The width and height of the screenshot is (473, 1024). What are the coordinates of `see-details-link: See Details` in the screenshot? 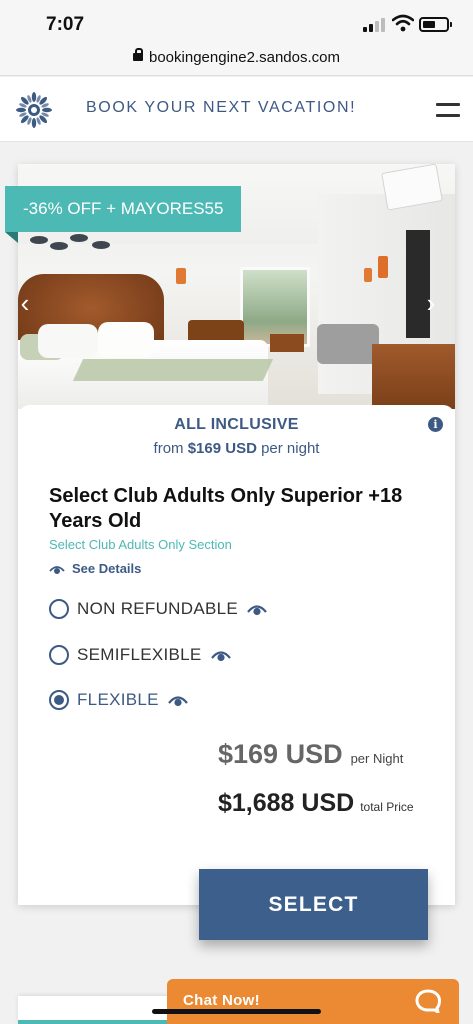 It's located at (95, 568).